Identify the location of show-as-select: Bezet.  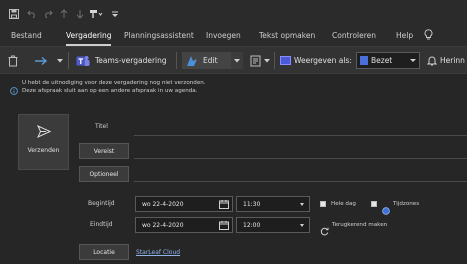
(388, 60).